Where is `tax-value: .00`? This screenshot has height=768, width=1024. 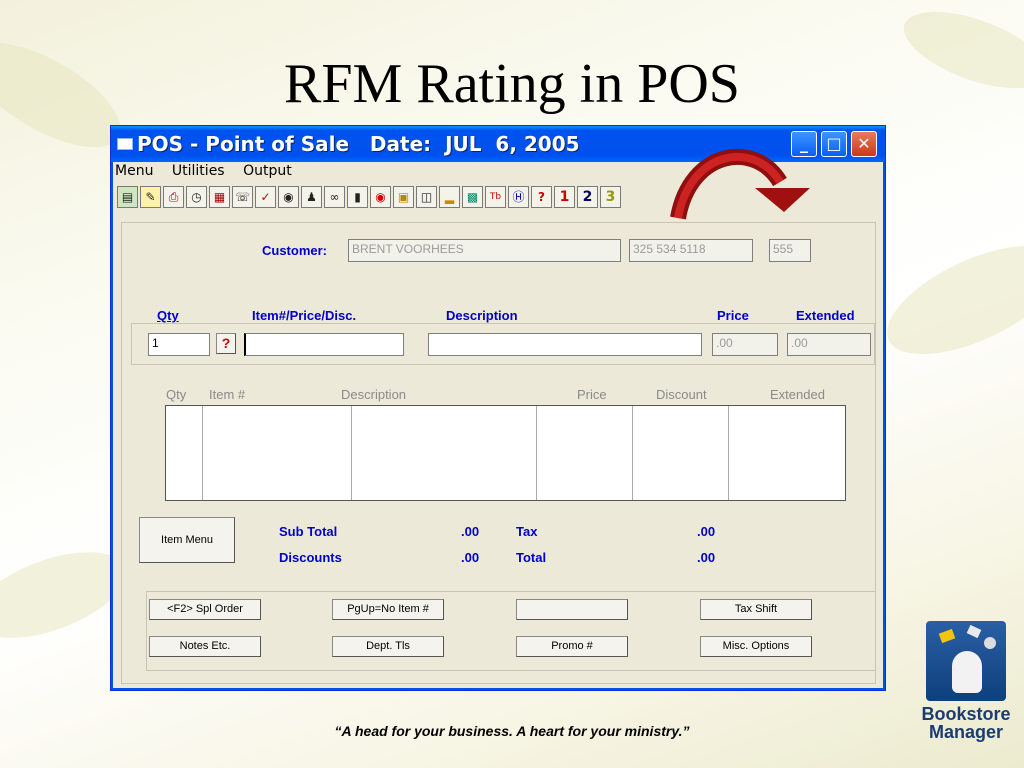
tax-value: .00 is located at coordinates (706, 531).